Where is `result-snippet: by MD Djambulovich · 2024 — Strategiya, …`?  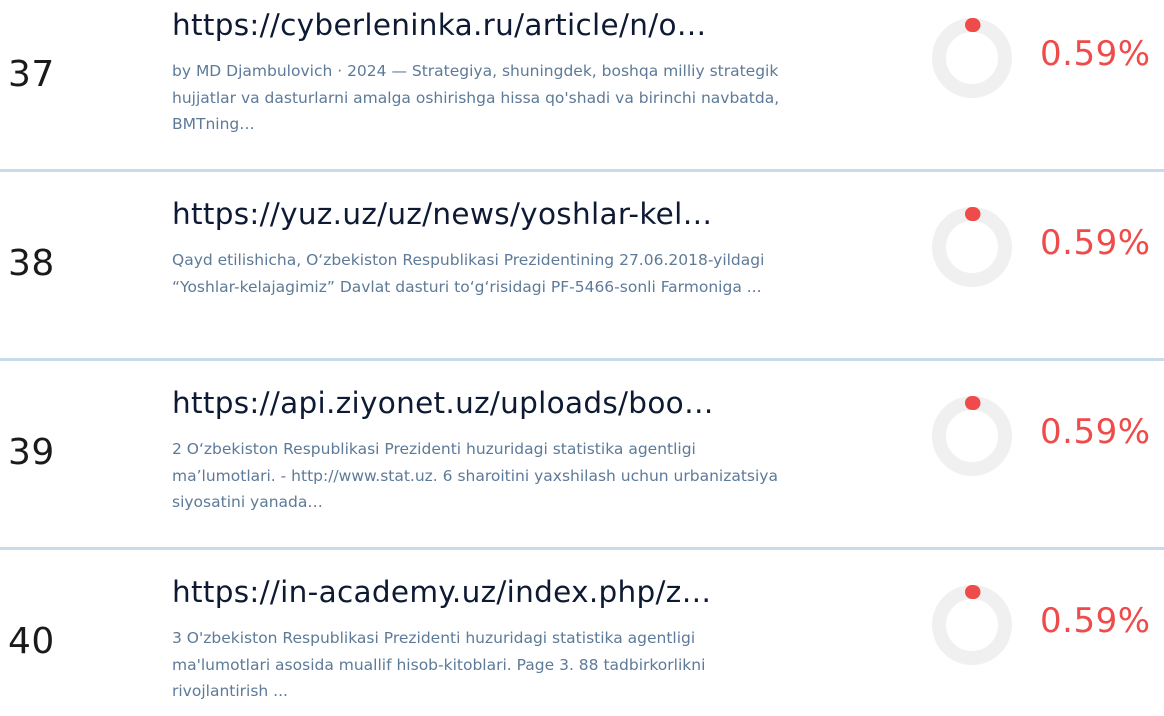
result-snippet: by MD Djambulovich · 2024 — Strategiya, … is located at coordinates (476, 97).